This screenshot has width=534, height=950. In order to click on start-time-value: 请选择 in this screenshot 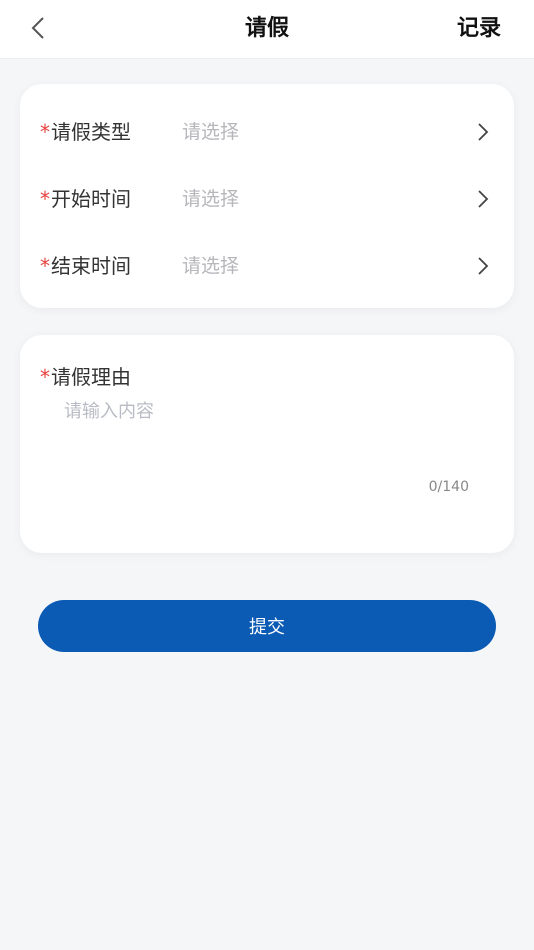, I will do `click(211, 199)`.